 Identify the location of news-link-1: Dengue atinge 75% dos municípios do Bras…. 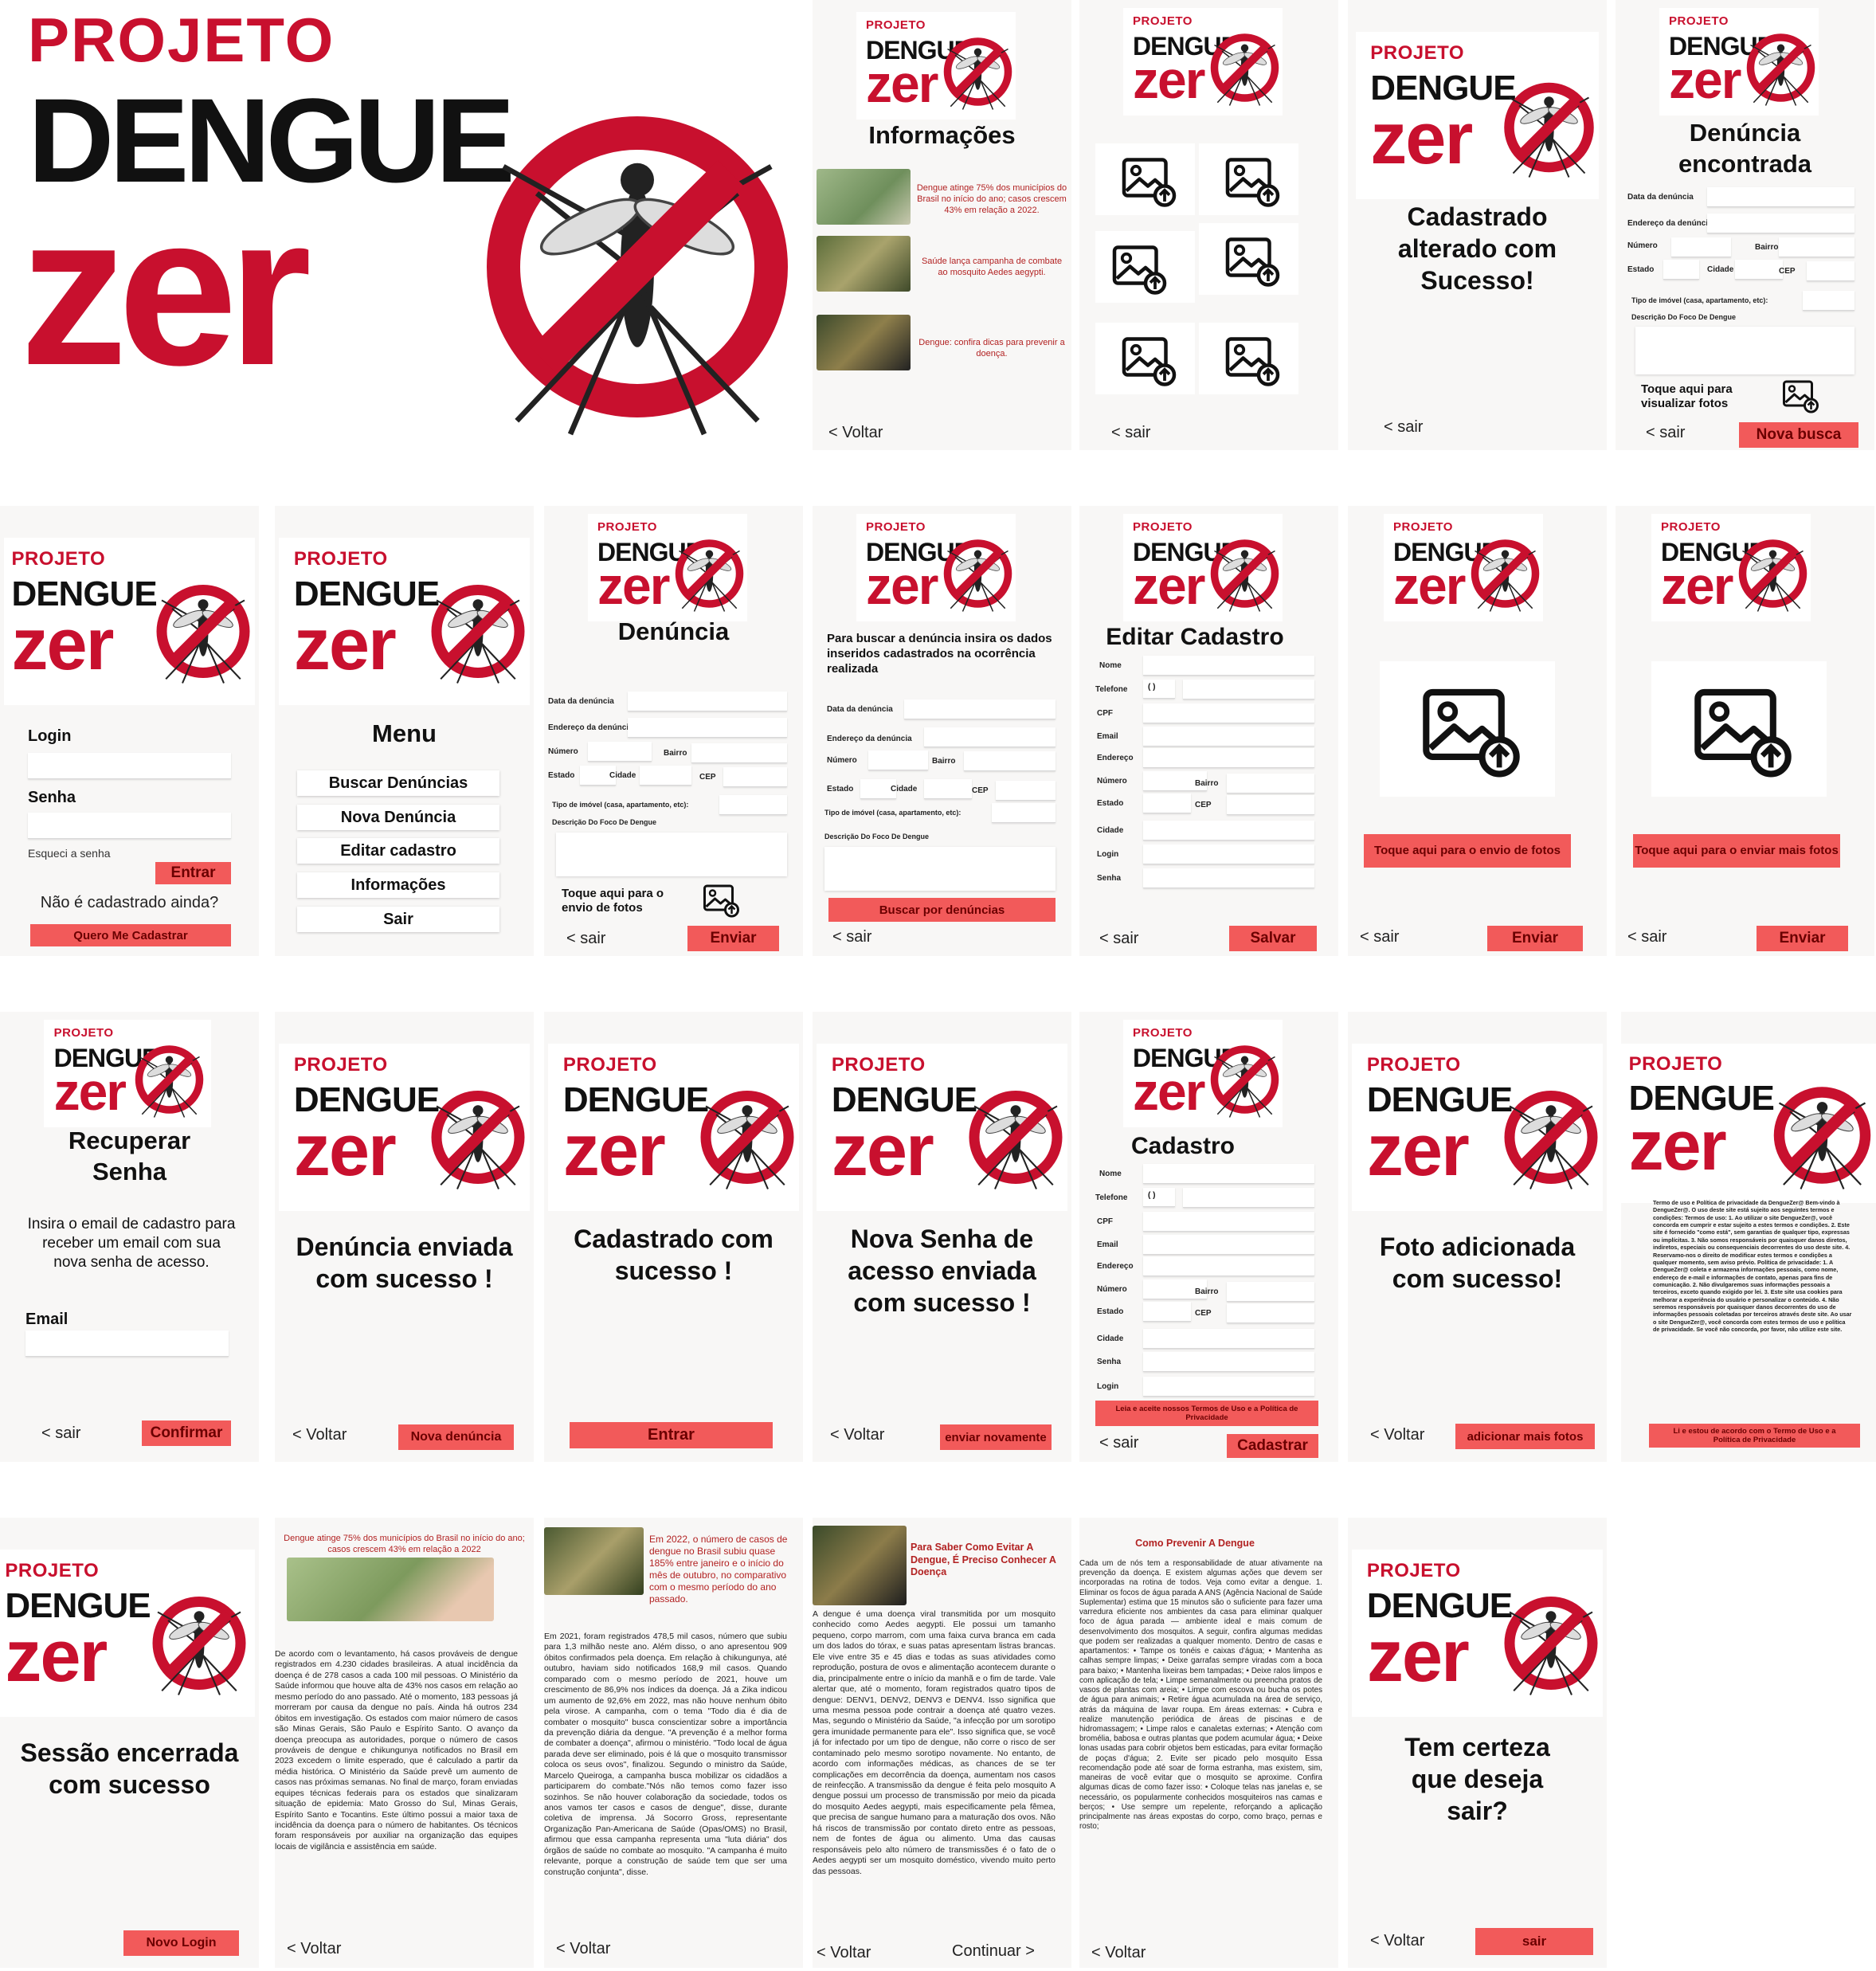
(991, 199).